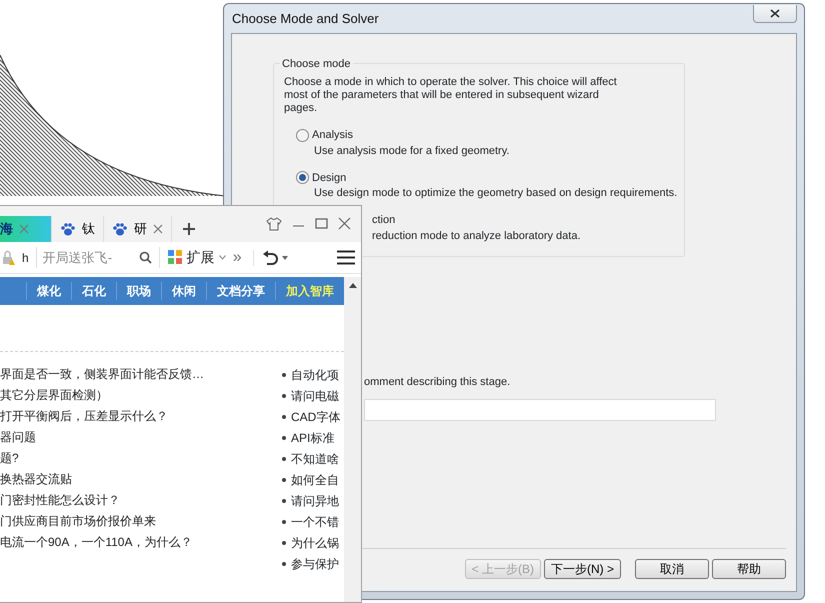  What do you see at coordinates (315, 459) in the screenshot?
I see `topic-link: 不知道啥` at bounding box center [315, 459].